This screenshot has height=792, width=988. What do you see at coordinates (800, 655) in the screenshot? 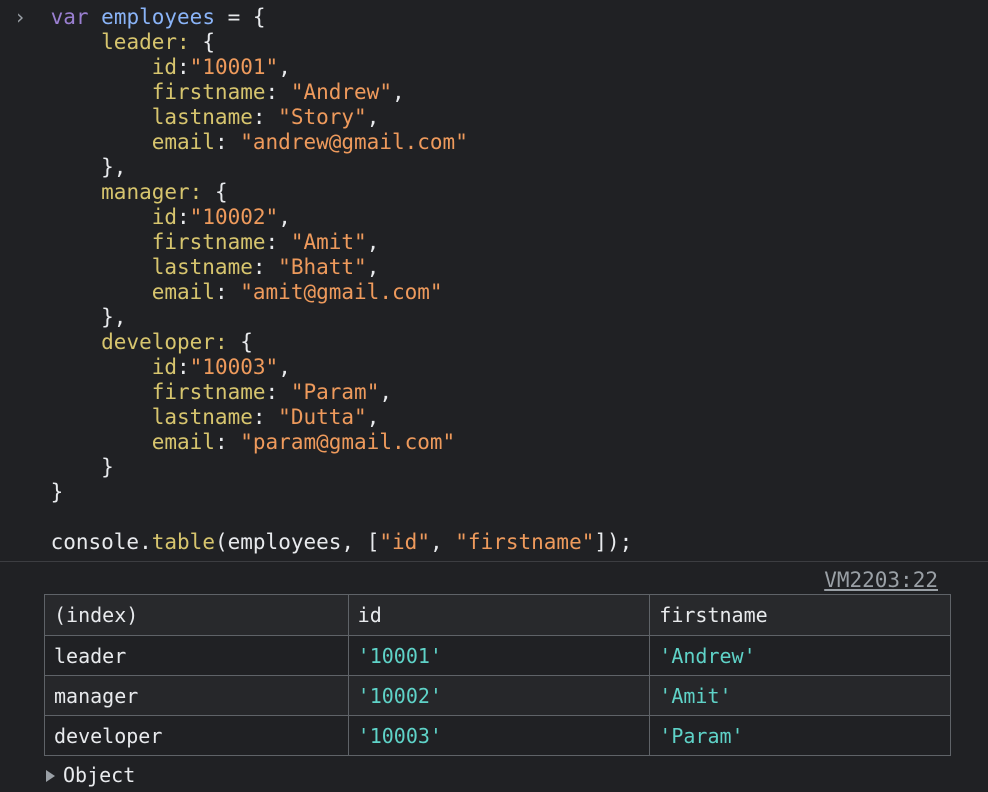
I see `firstname-cell: 'Andrew'` at bounding box center [800, 655].